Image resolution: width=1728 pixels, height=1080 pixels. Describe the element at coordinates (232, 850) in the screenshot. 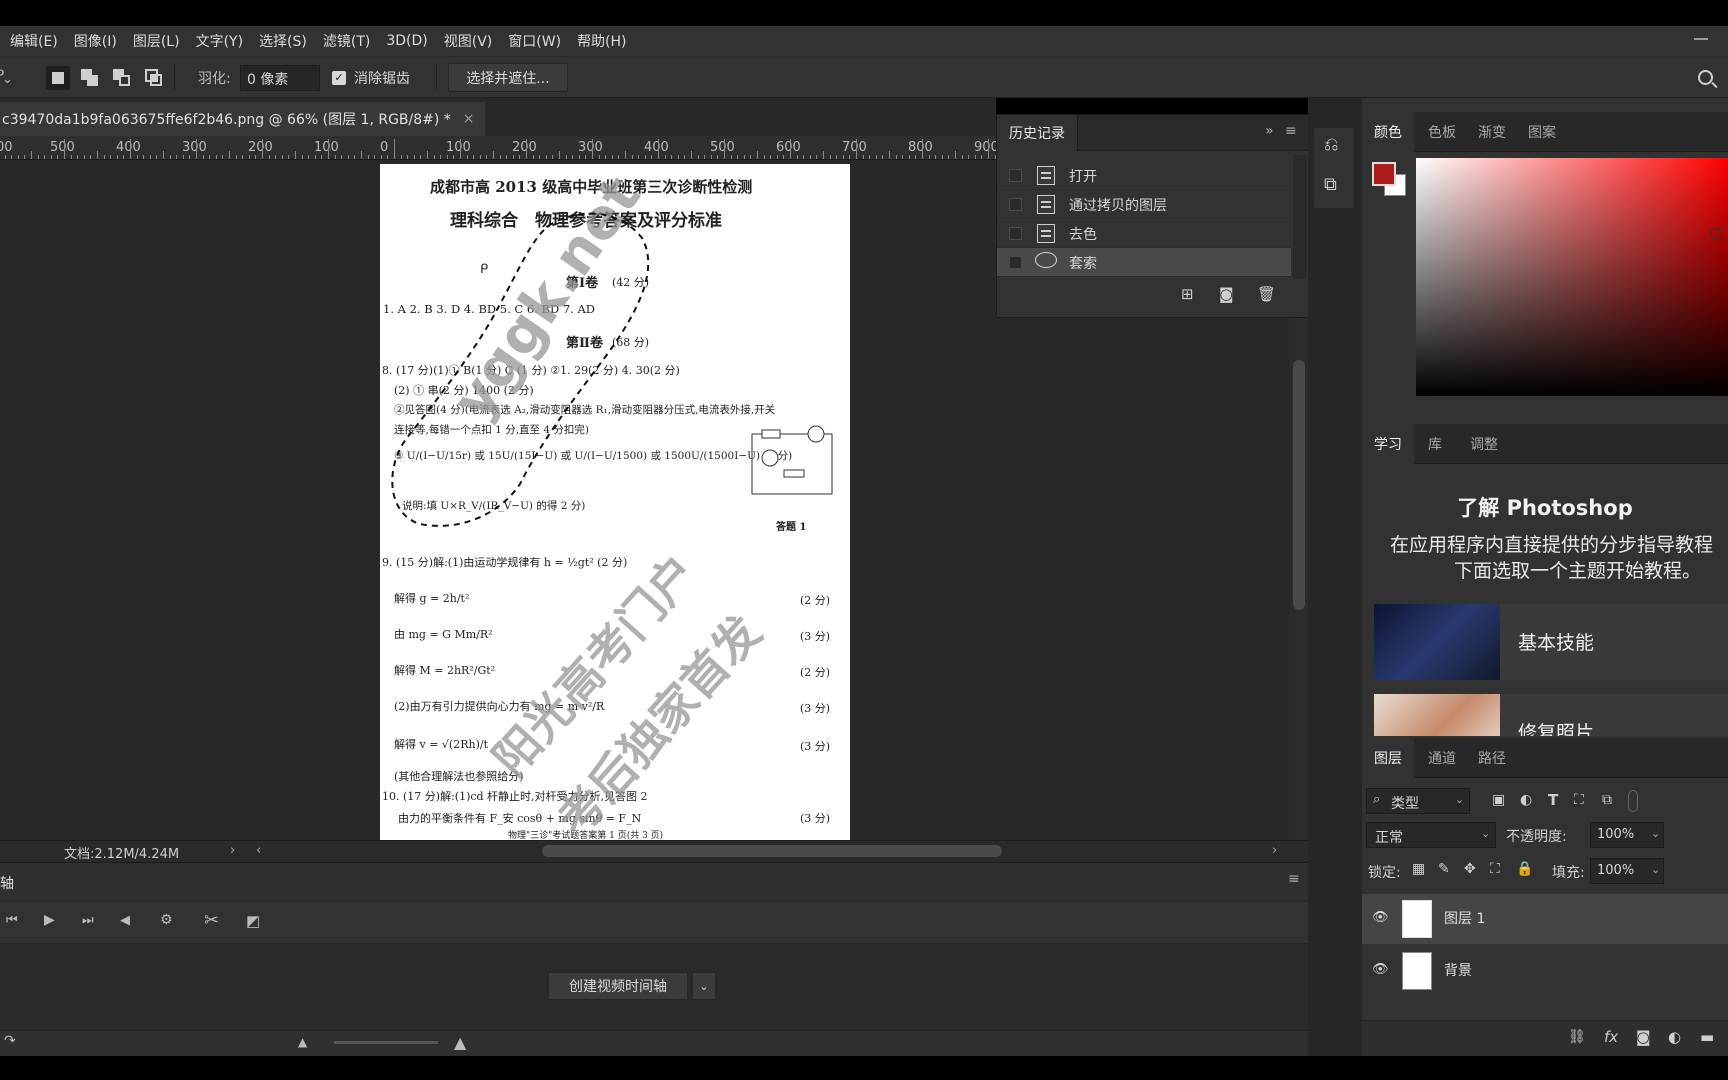

I see `status-menu-arrow-icon: ›` at that location.